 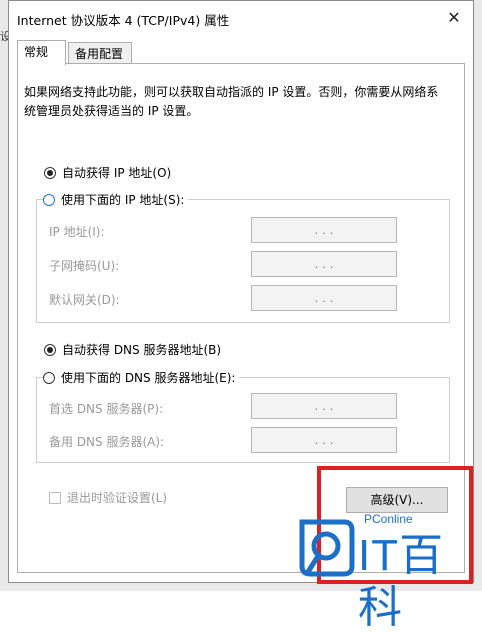 What do you see at coordinates (388, 519) in the screenshot?
I see `watermark-subtitle: PConline` at bounding box center [388, 519].